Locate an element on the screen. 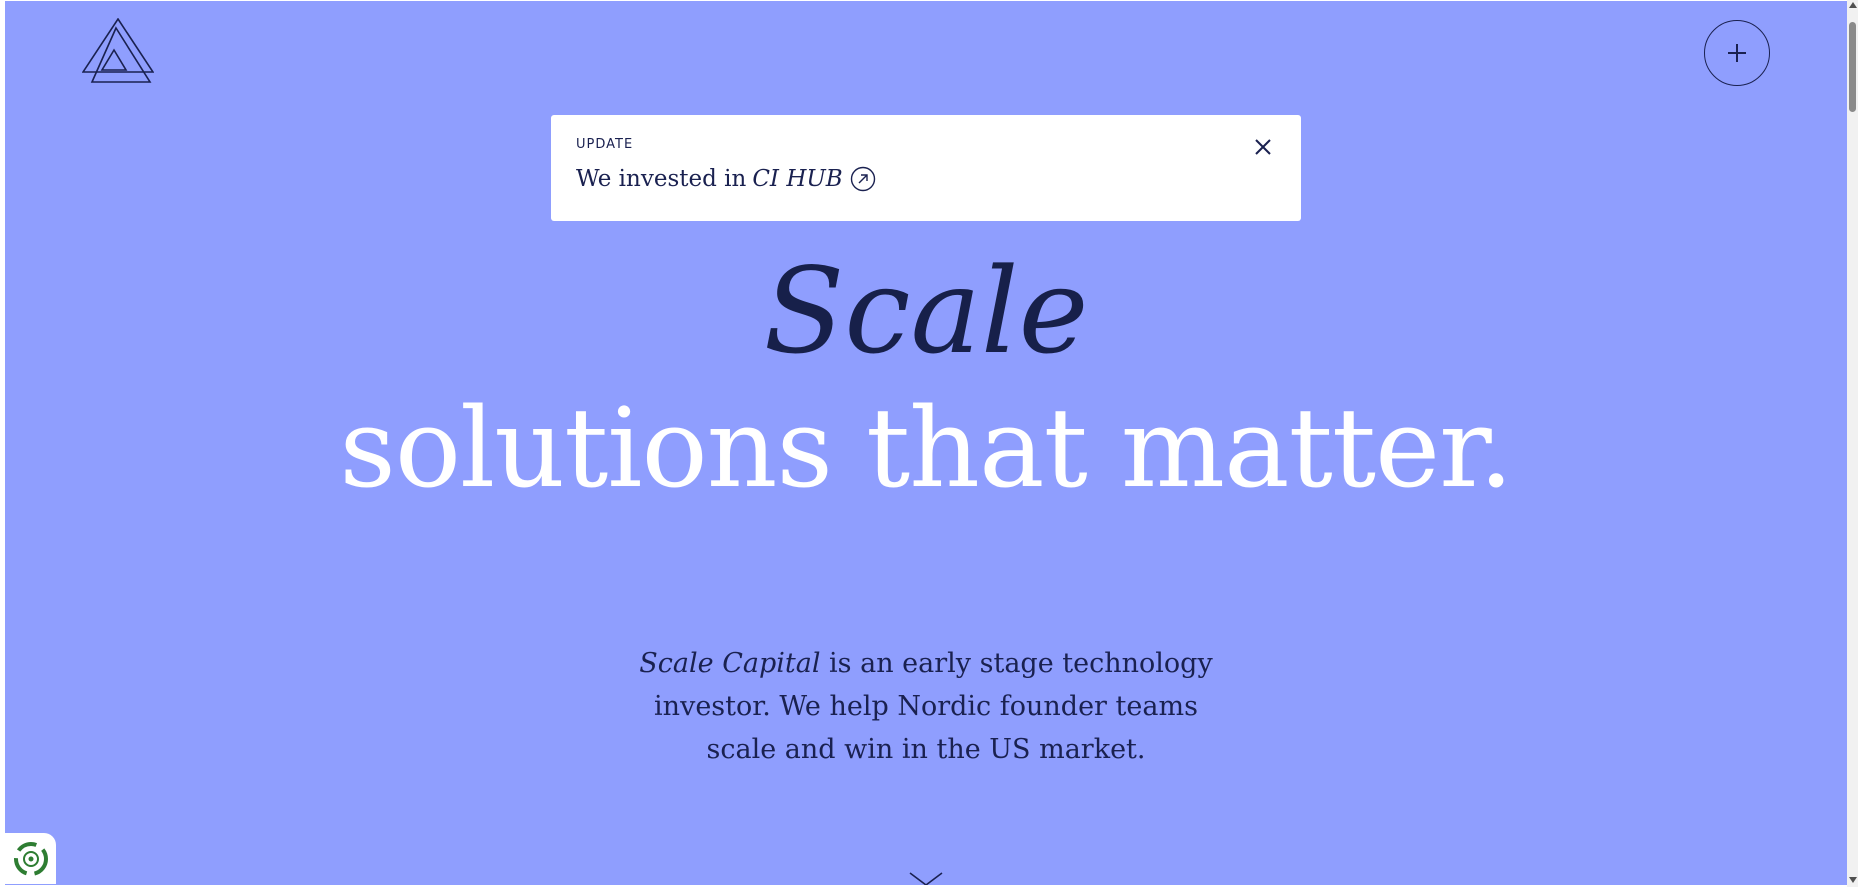 This screenshot has width=1858, height=887. logo is located at coordinates (118, 50).